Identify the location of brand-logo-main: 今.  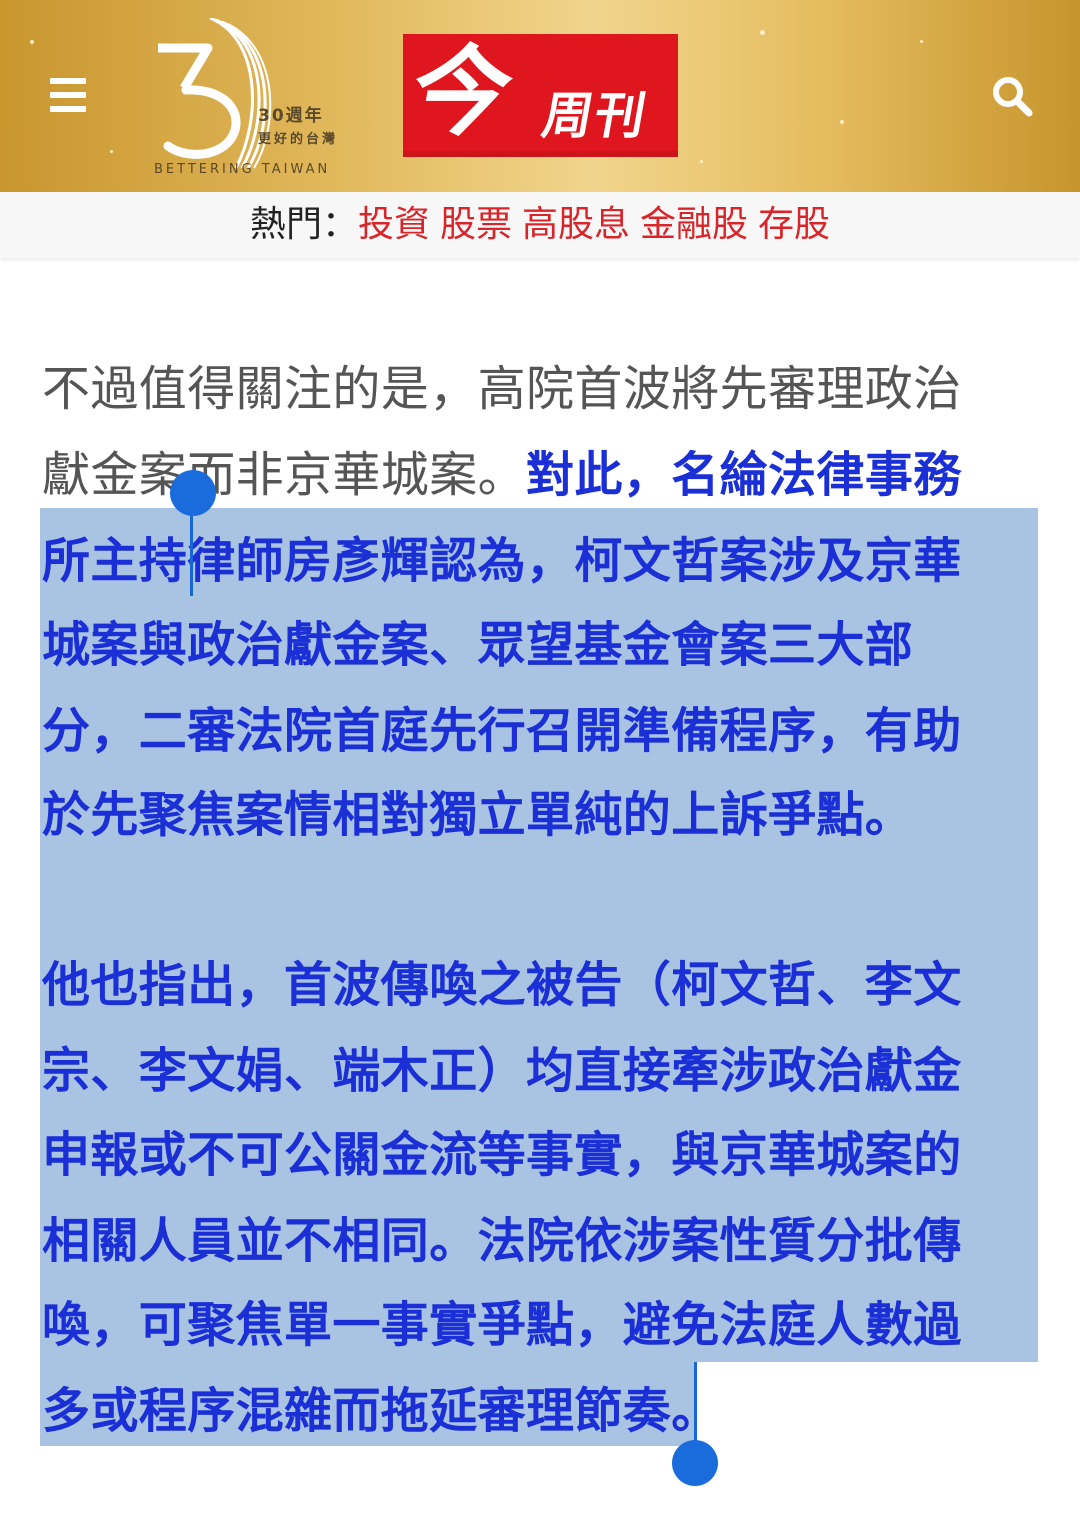
(462, 93).